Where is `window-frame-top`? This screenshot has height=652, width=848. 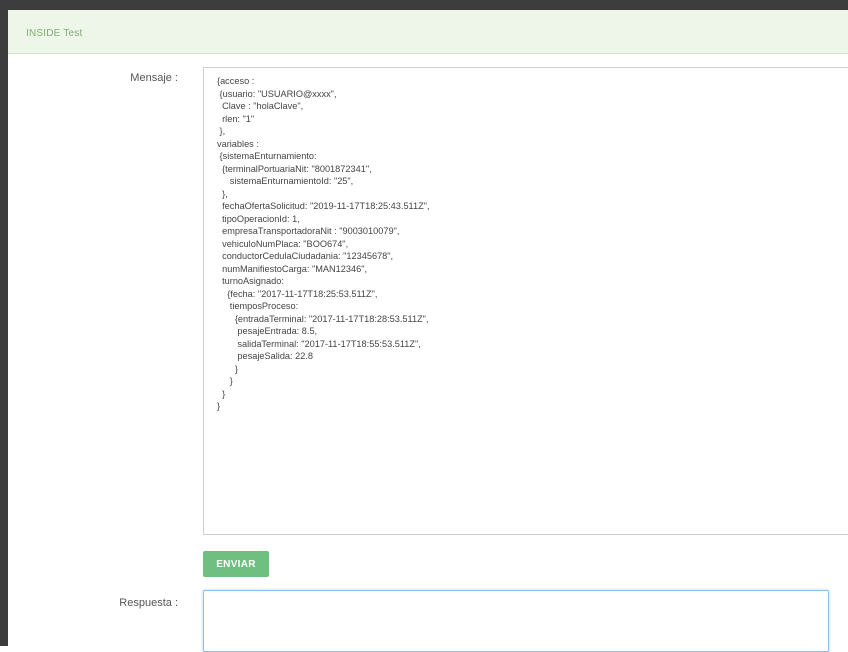
window-frame-top is located at coordinates (424, 5).